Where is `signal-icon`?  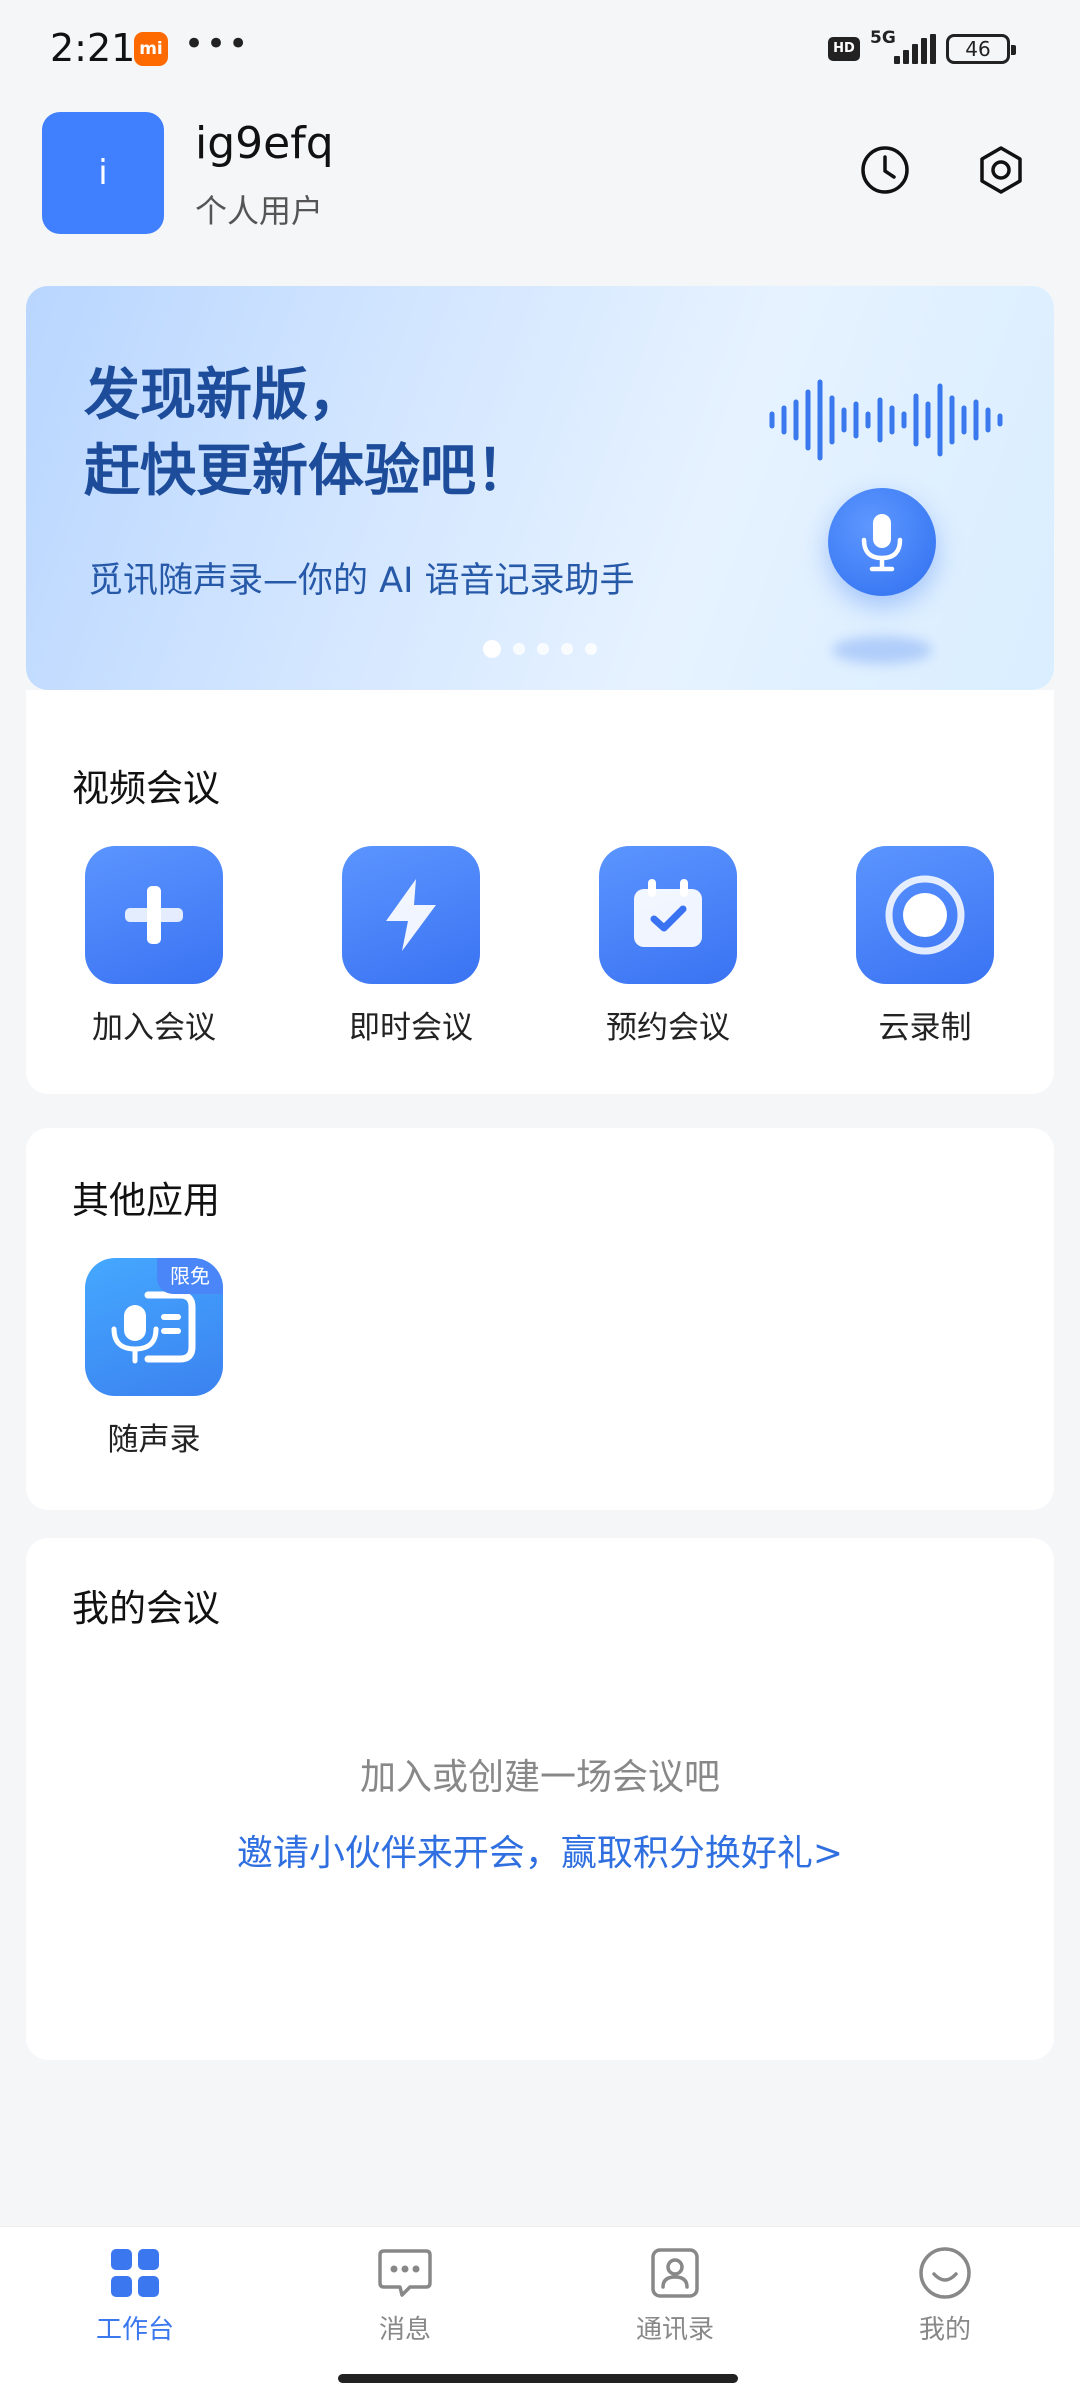
signal-icon is located at coordinates (913, 49).